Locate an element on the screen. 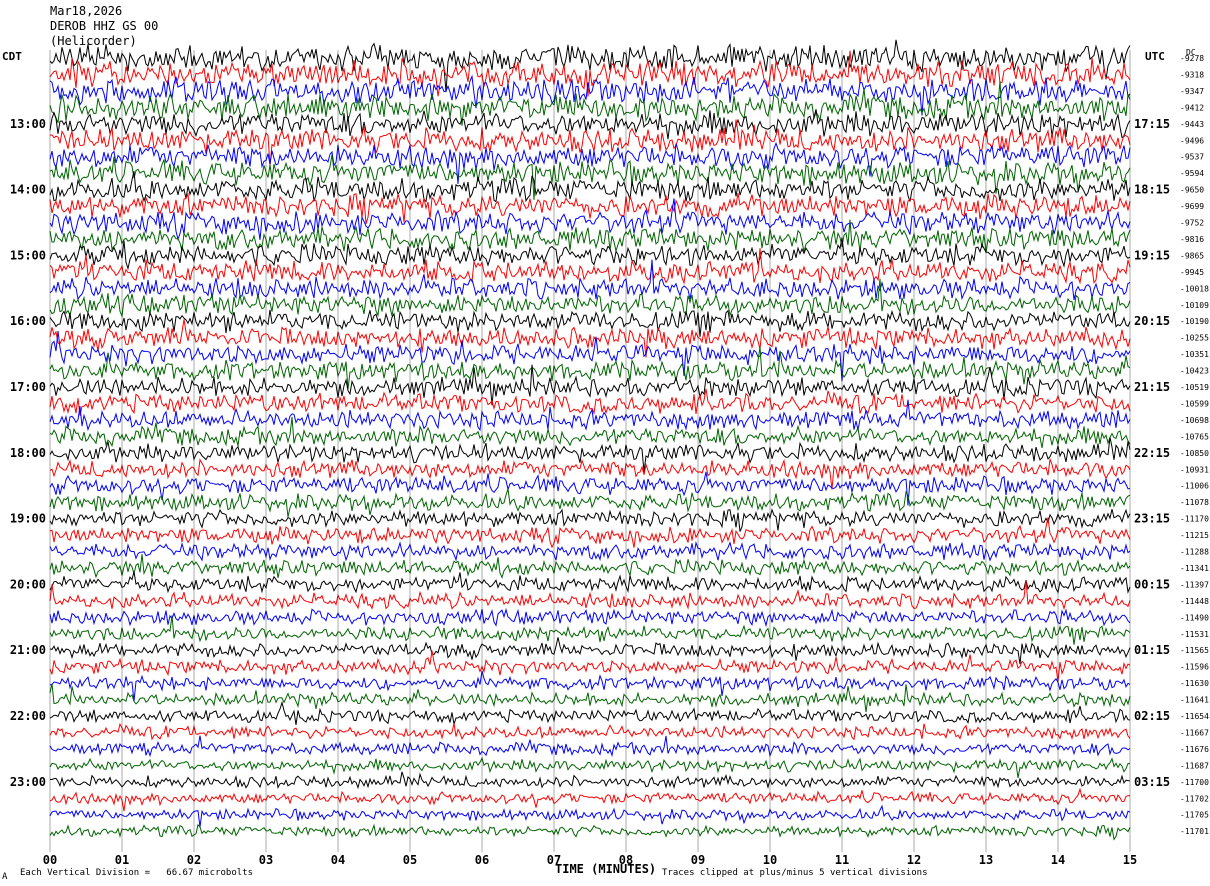  scale-label: (Helicorder) is located at coordinates (93, 41).